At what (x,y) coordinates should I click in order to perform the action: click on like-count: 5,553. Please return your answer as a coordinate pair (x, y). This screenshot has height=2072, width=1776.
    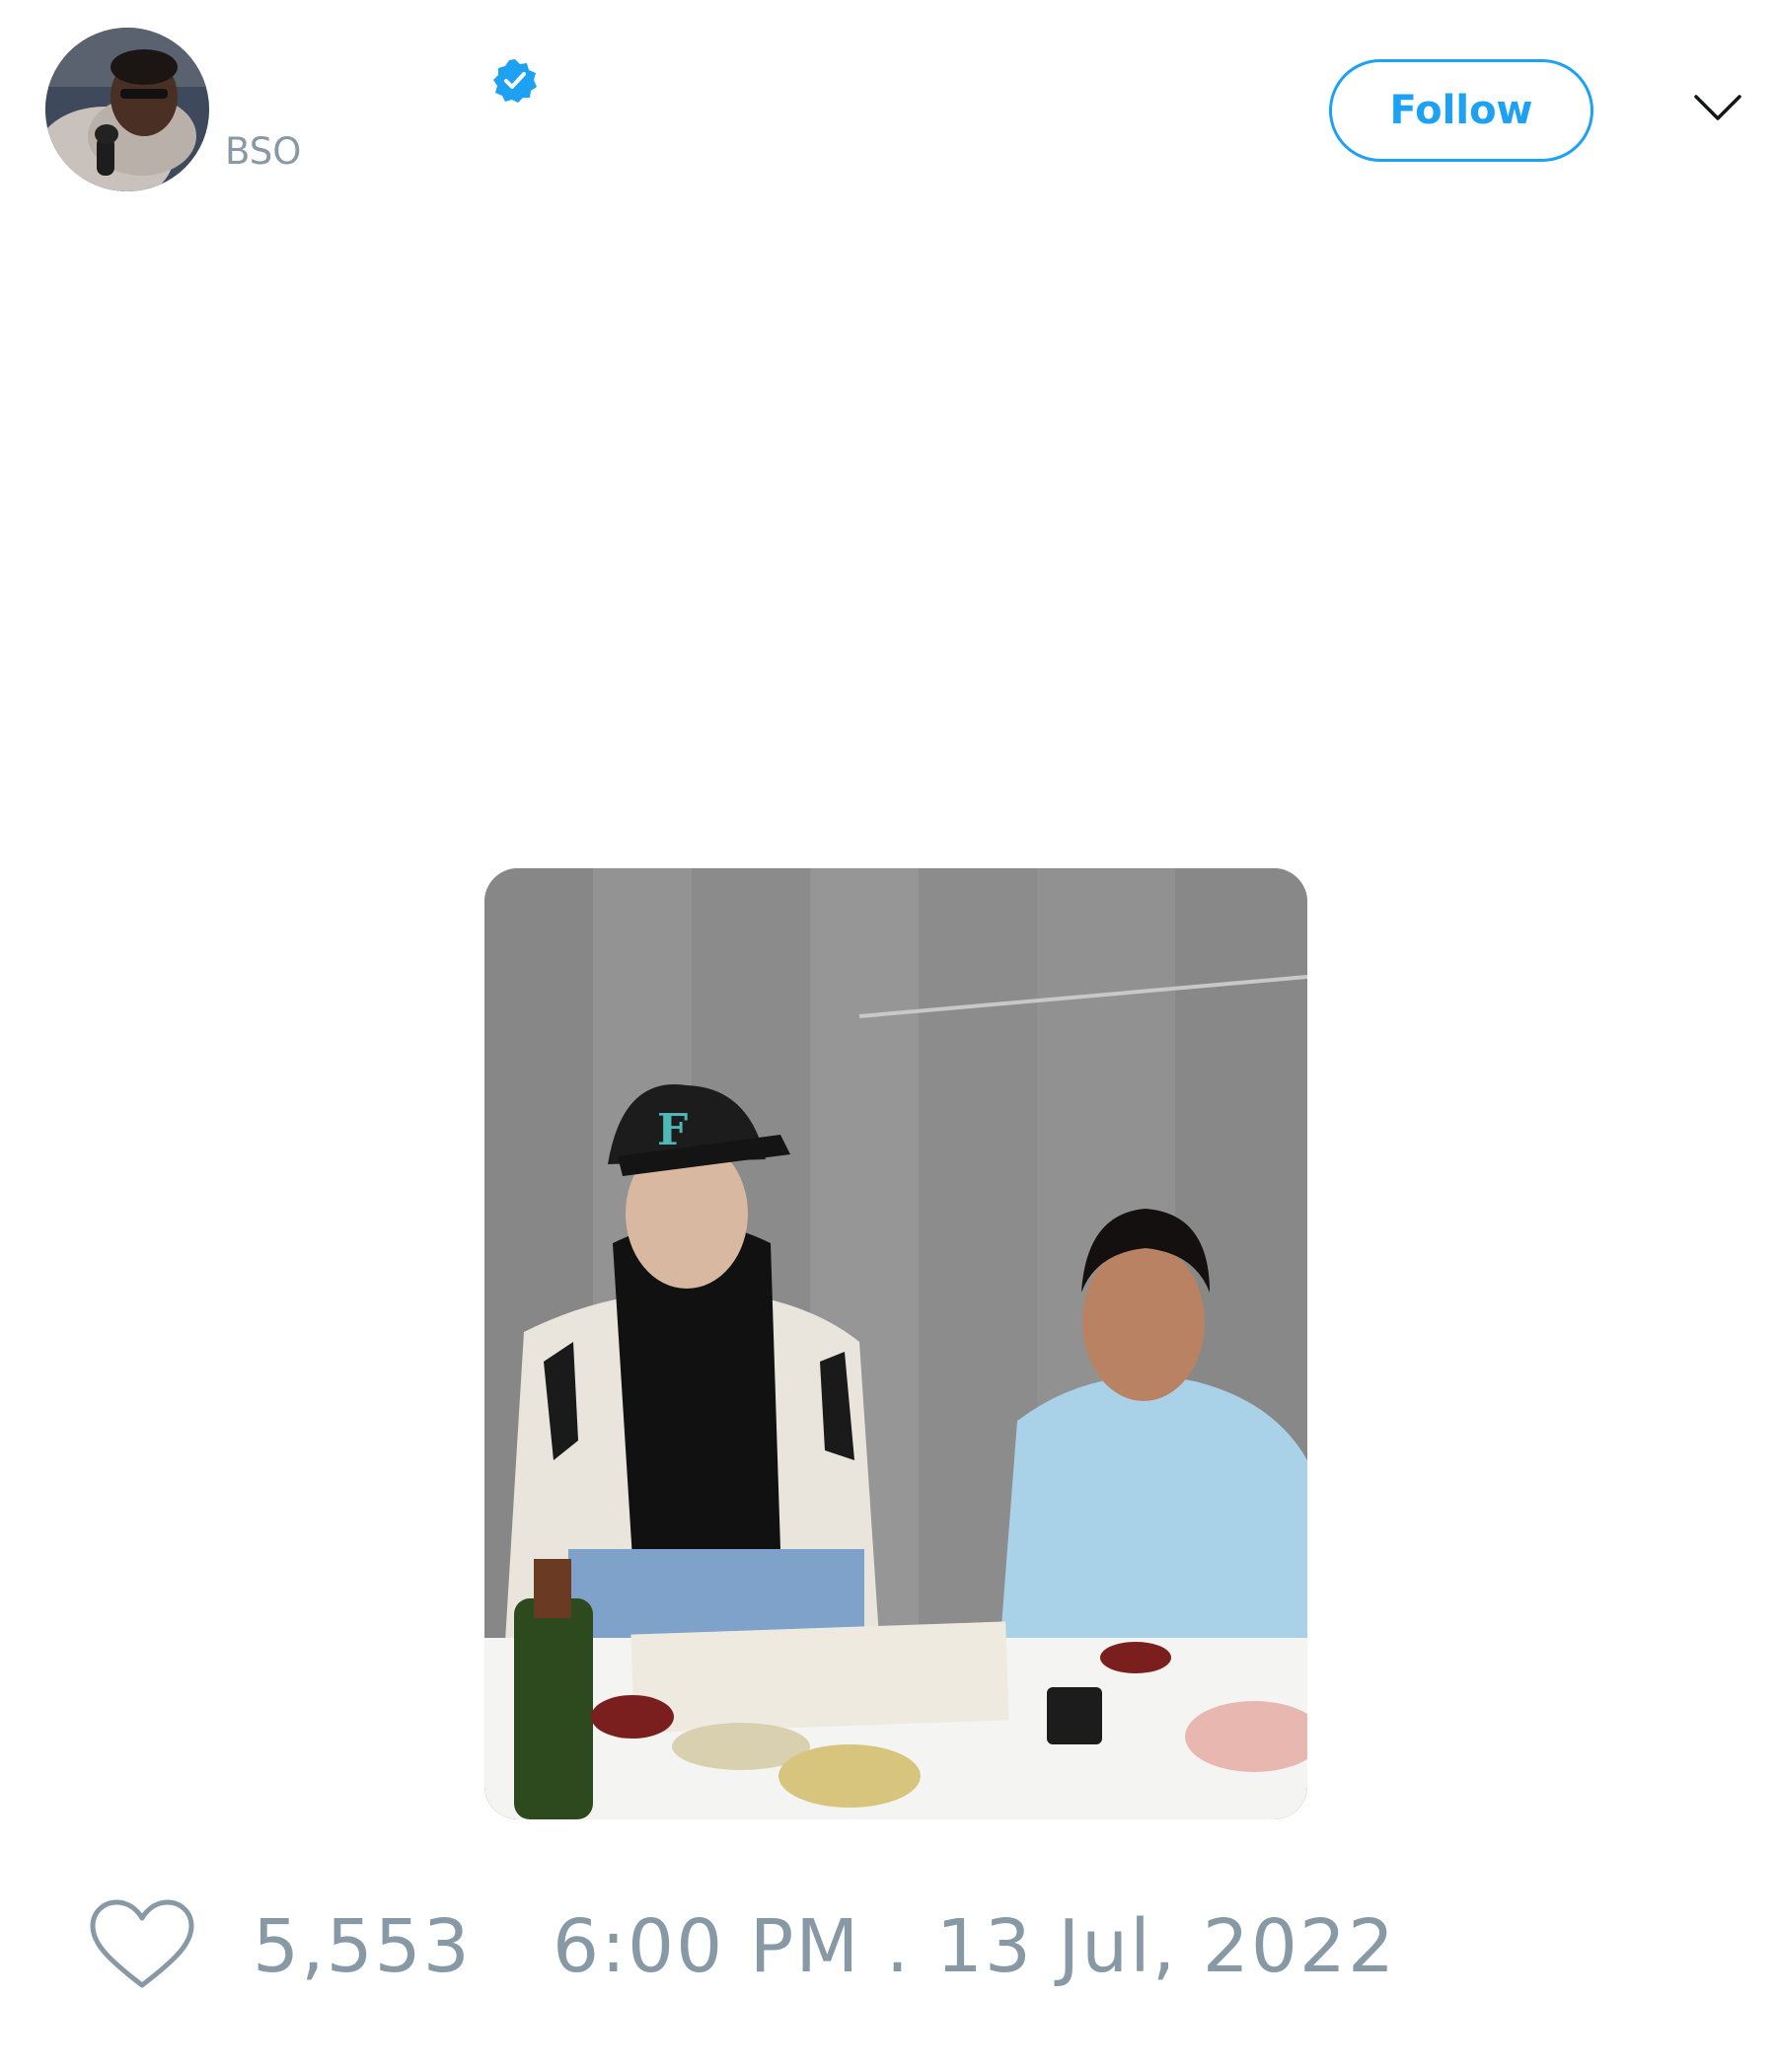
    Looking at the image, I should click on (363, 1947).